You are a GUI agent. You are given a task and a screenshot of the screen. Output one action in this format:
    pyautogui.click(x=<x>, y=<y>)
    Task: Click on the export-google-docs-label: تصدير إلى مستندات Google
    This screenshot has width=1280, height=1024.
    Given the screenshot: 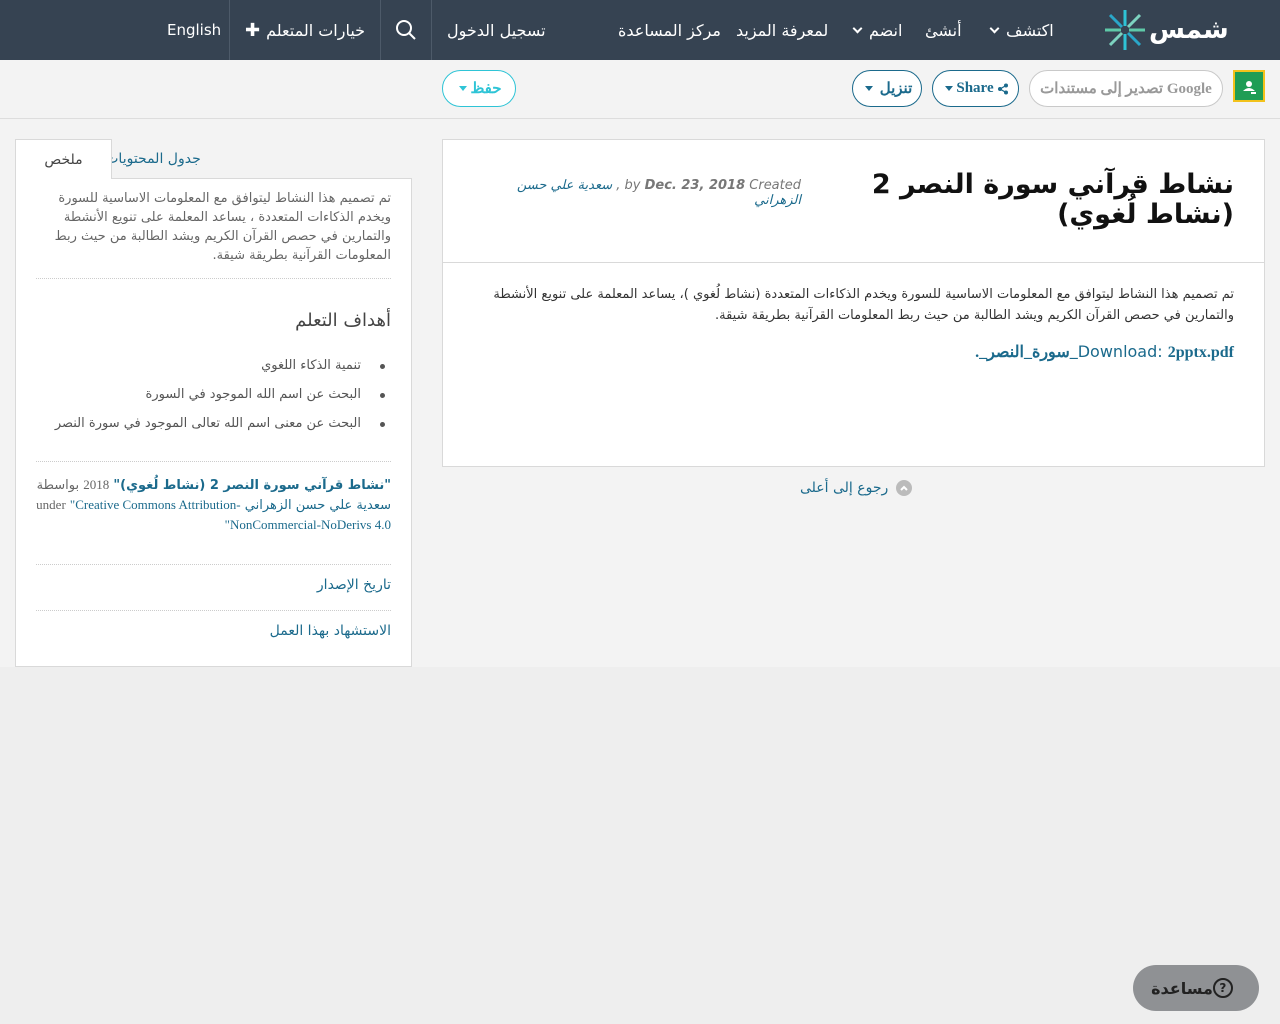 What is the action you would take?
    pyautogui.click(x=1126, y=89)
    